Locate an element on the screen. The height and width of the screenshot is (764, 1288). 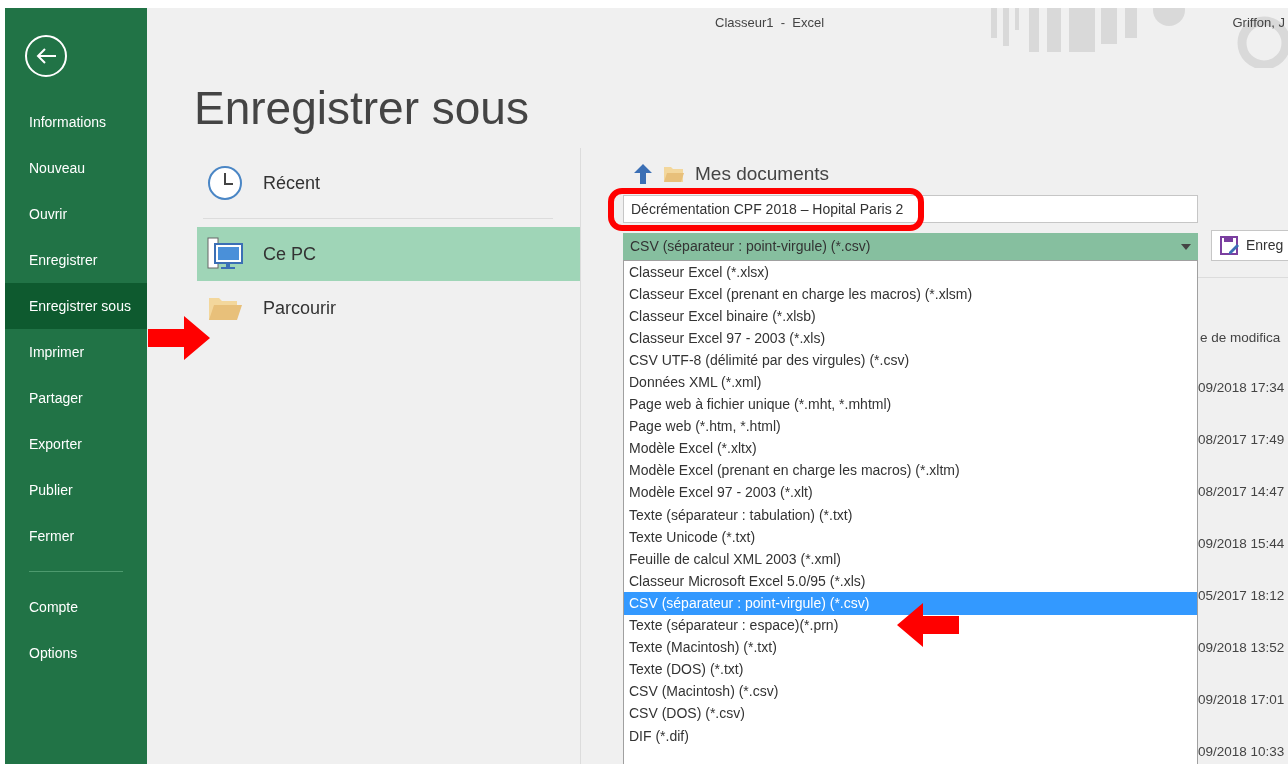
back-button is located at coordinates (46, 56).